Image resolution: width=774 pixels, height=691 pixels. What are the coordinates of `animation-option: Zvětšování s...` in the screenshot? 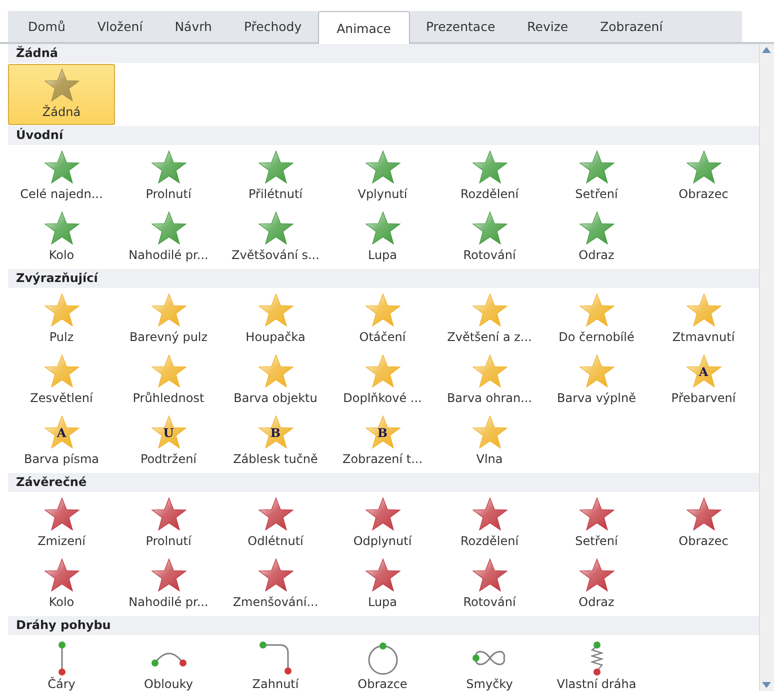 It's located at (275, 237).